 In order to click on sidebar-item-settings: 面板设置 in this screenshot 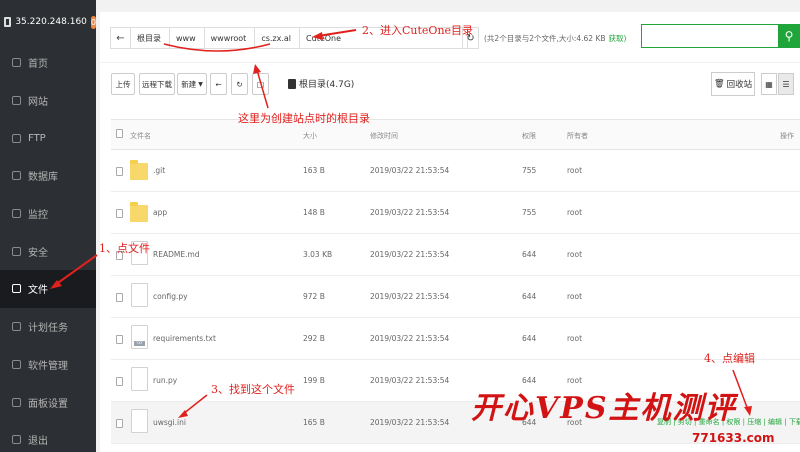, I will do `click(48, 402)`.